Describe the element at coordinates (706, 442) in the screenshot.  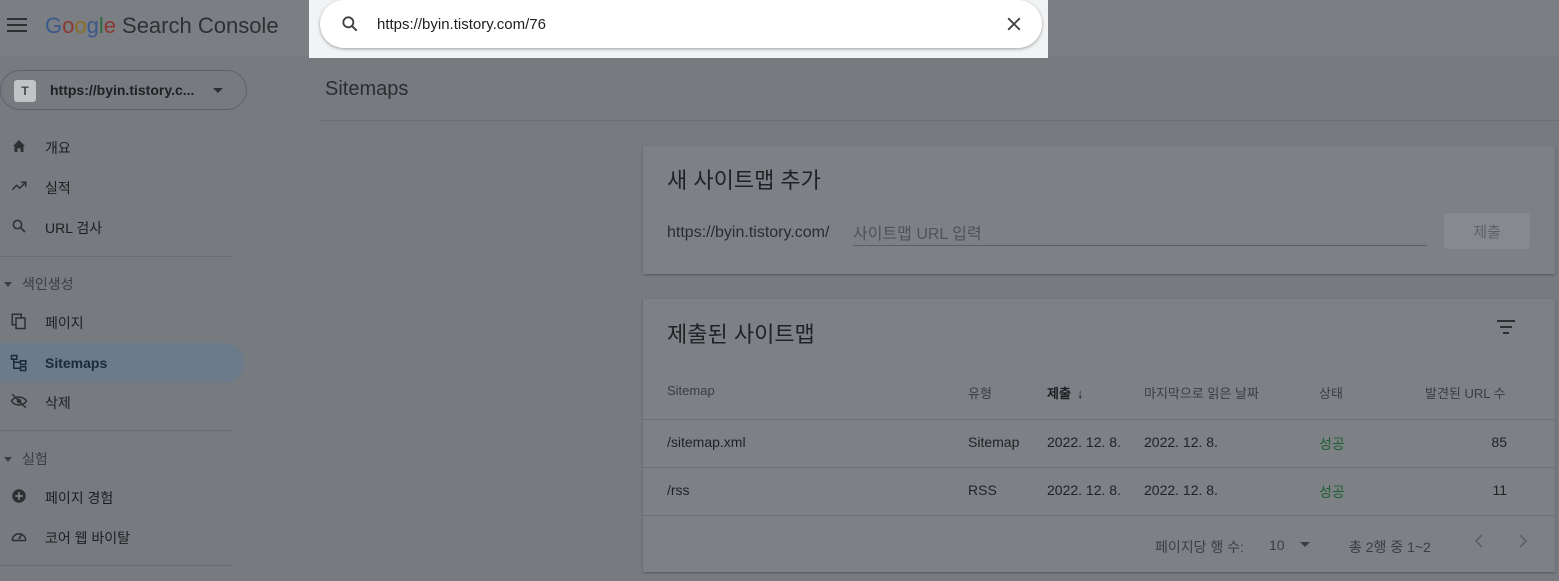
I see `cell-sitemap: /sitemap.xml` at that location.